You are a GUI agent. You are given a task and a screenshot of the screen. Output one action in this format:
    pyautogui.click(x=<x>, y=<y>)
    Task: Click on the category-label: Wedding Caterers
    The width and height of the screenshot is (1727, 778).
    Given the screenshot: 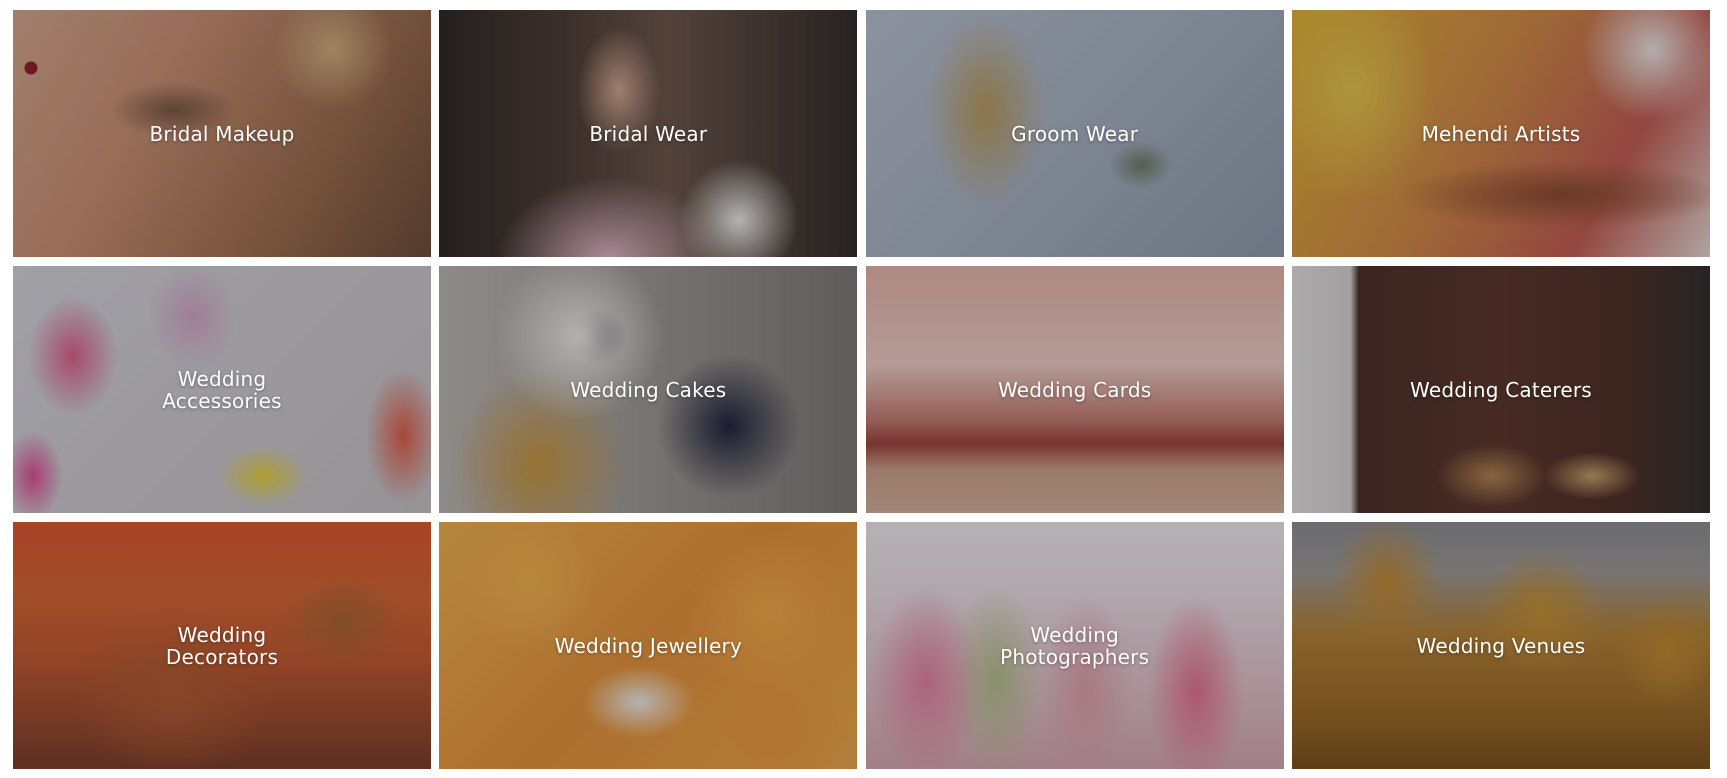 What is the action you would take?
    pyautogui.click(x=1501, y=389)
    